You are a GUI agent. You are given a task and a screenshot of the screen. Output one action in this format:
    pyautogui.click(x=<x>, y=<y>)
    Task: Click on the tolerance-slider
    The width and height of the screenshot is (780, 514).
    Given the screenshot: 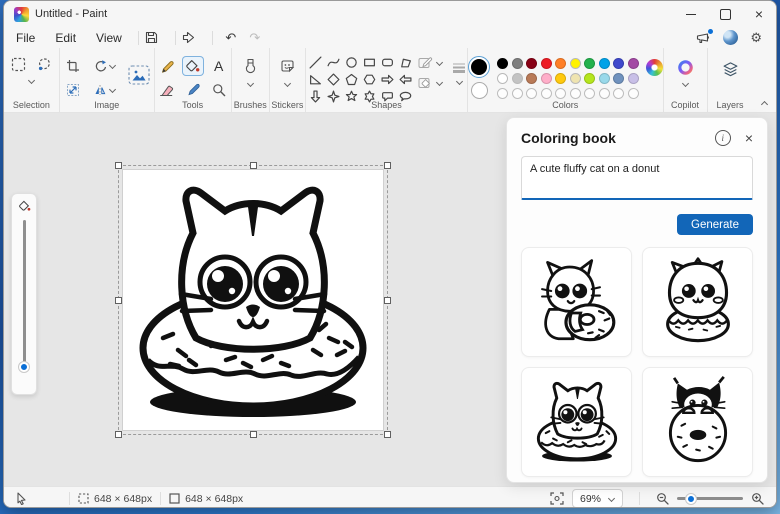 What is the action you would take?
    pyautogui.click(x=24, y=296)
    